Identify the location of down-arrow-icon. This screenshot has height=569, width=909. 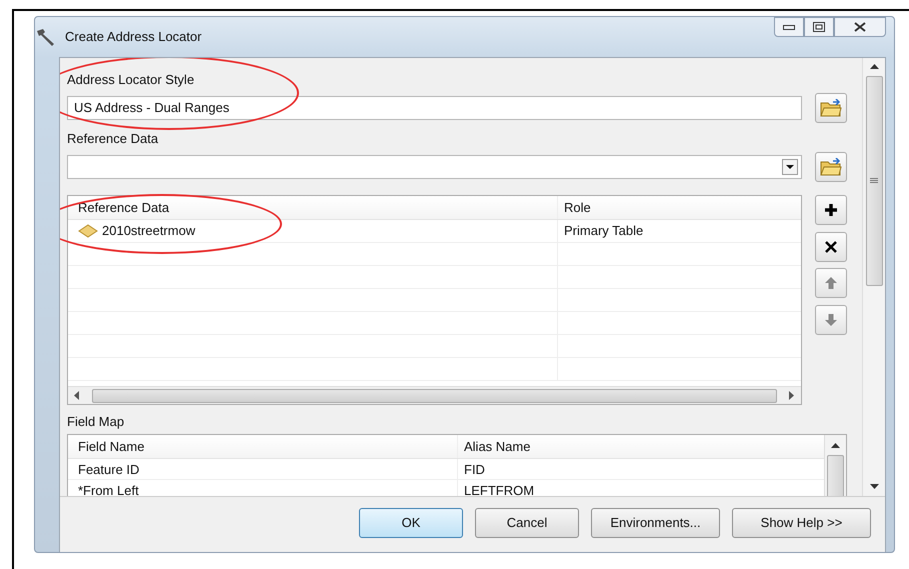
(831, 320).